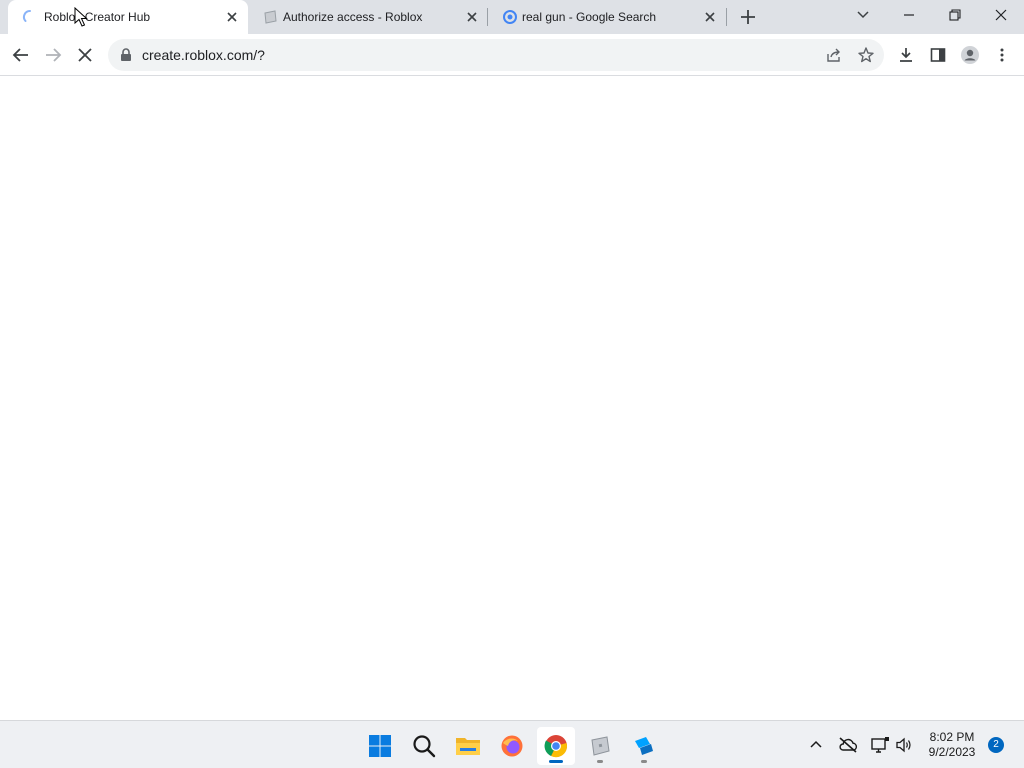 The height and width of the screenshot is (768, 1024). What do you see at coordinates (81, 17) in the screenshot?
I see `mouse-cursor-icon` at bounding box center [81, 17].